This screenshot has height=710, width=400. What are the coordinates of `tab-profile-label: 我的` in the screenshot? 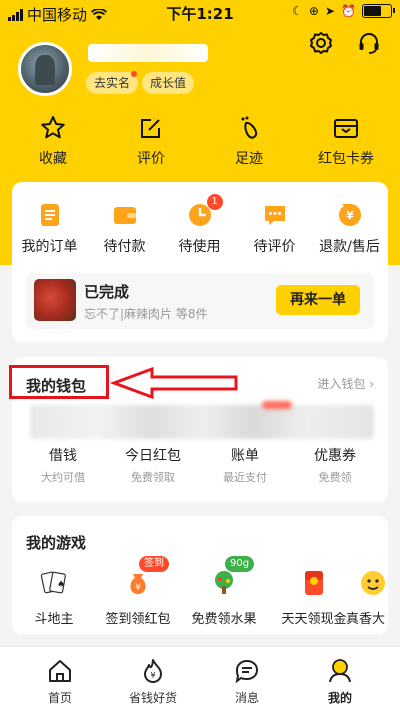 It's located at (339, 698).